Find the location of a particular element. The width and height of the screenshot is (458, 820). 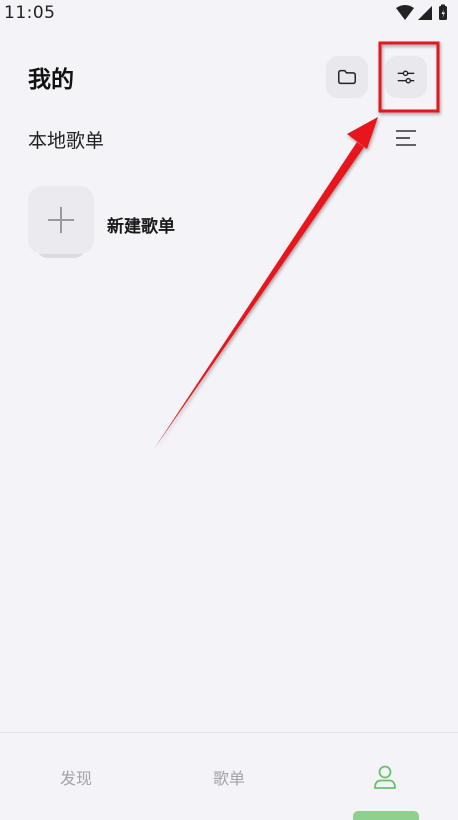

folder-icon is located at coordinates (347, 77).